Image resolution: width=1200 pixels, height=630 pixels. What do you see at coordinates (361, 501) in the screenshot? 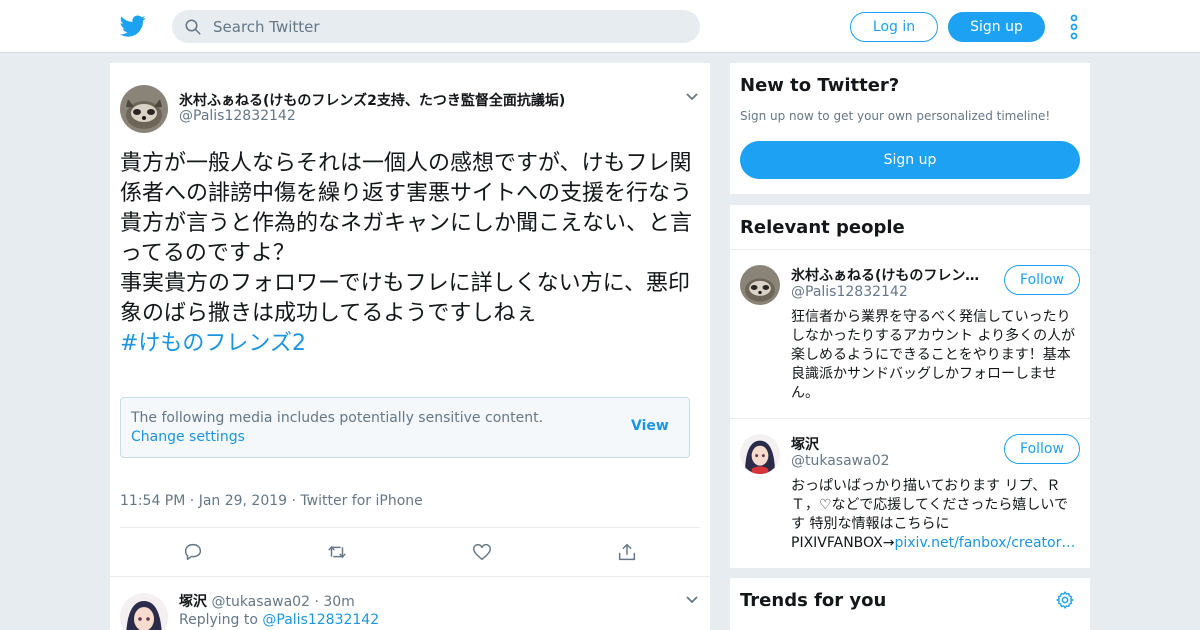
I see `tweet-source: Twitter for iPhone` at bounding box center [361, 501].